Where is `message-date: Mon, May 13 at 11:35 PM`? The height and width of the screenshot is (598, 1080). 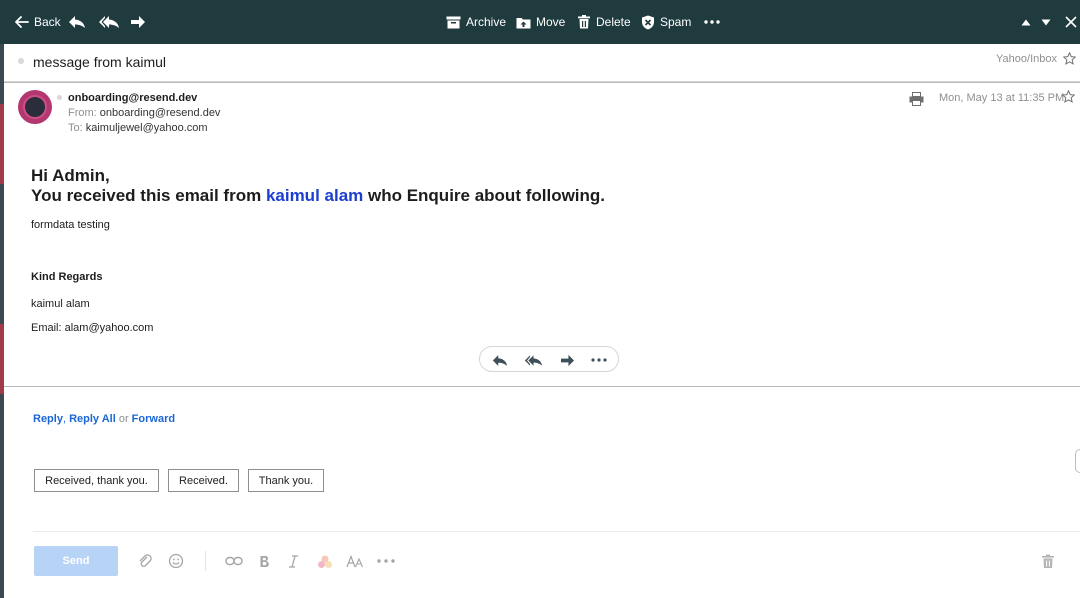
message-date: Mon, May 13 at 11:35 PM is located at coordinates (1002, 98).